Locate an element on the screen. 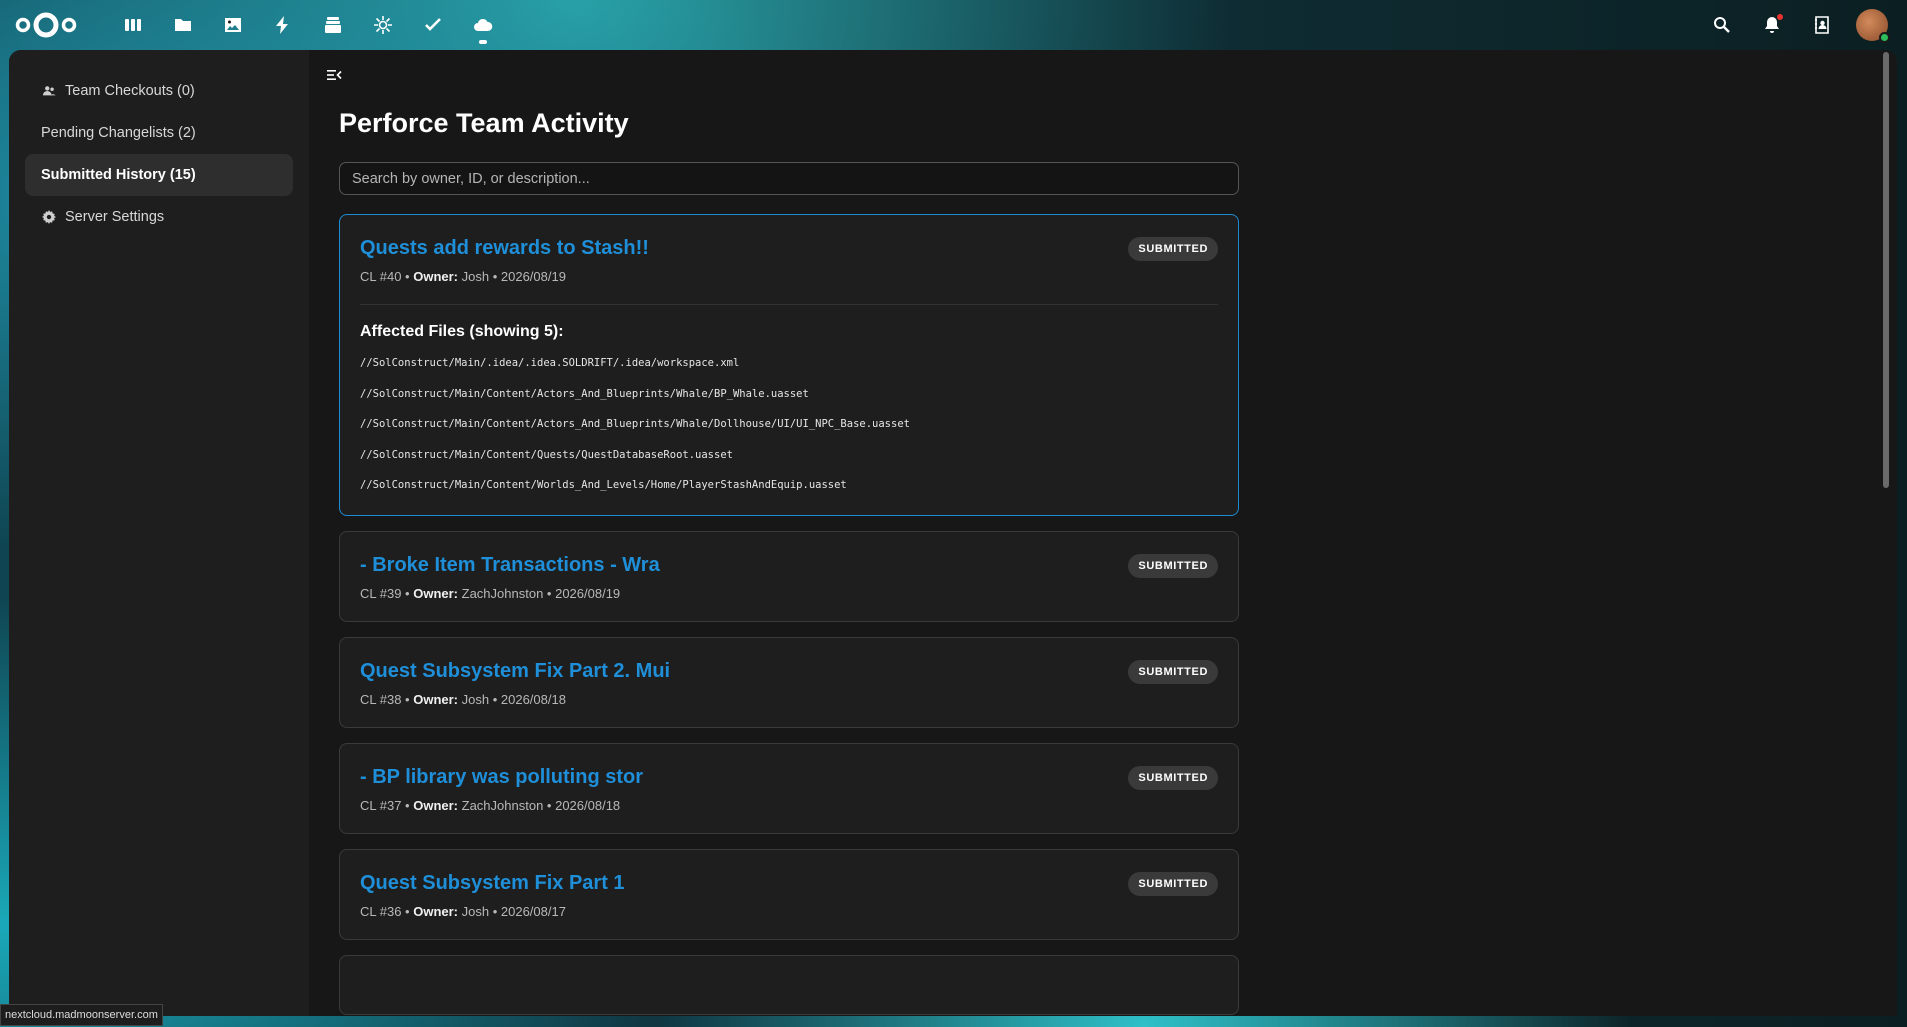  changelist-id: CL #36 is located at coordinates (381, 911).